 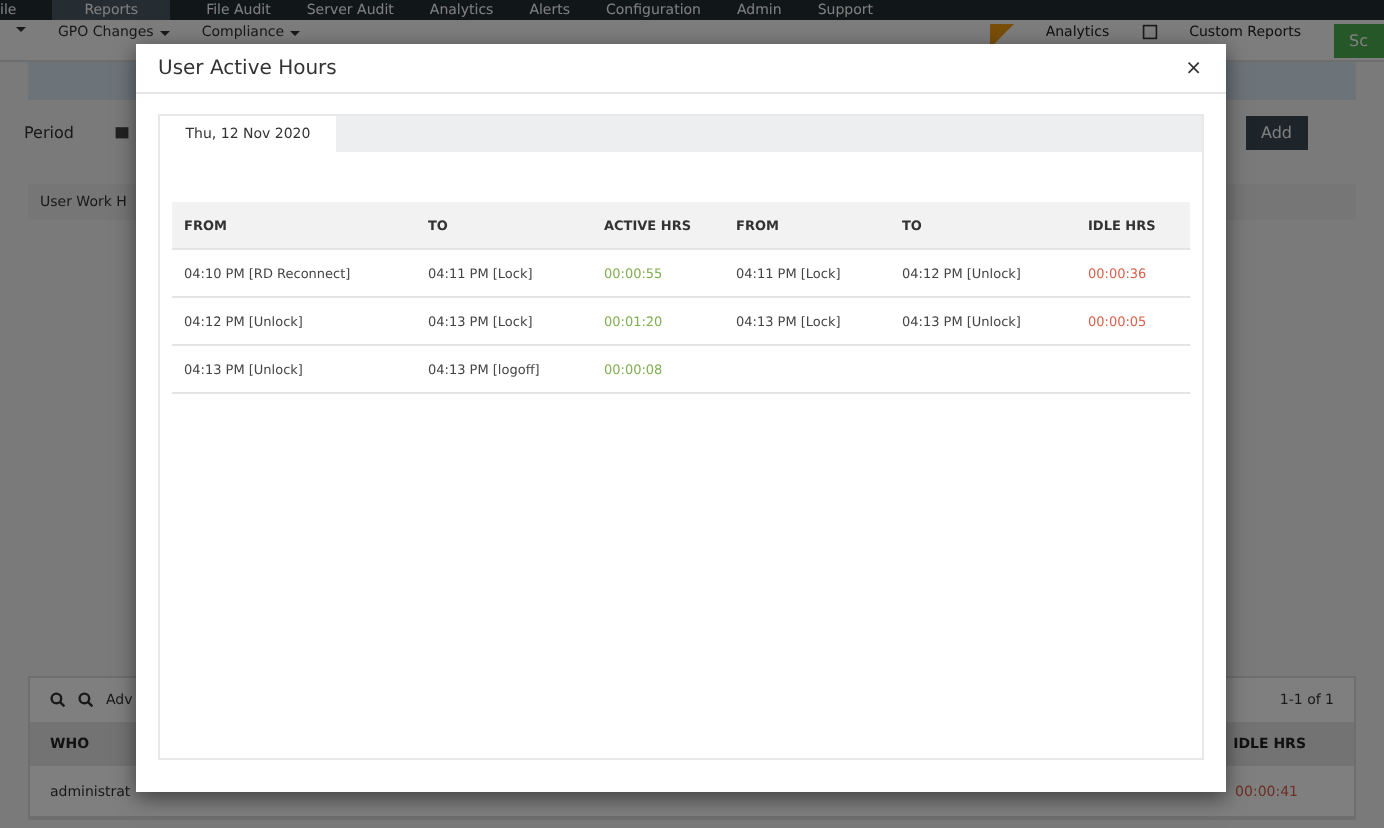 I want to click on period-label: Period, so click(x=49, y=132).